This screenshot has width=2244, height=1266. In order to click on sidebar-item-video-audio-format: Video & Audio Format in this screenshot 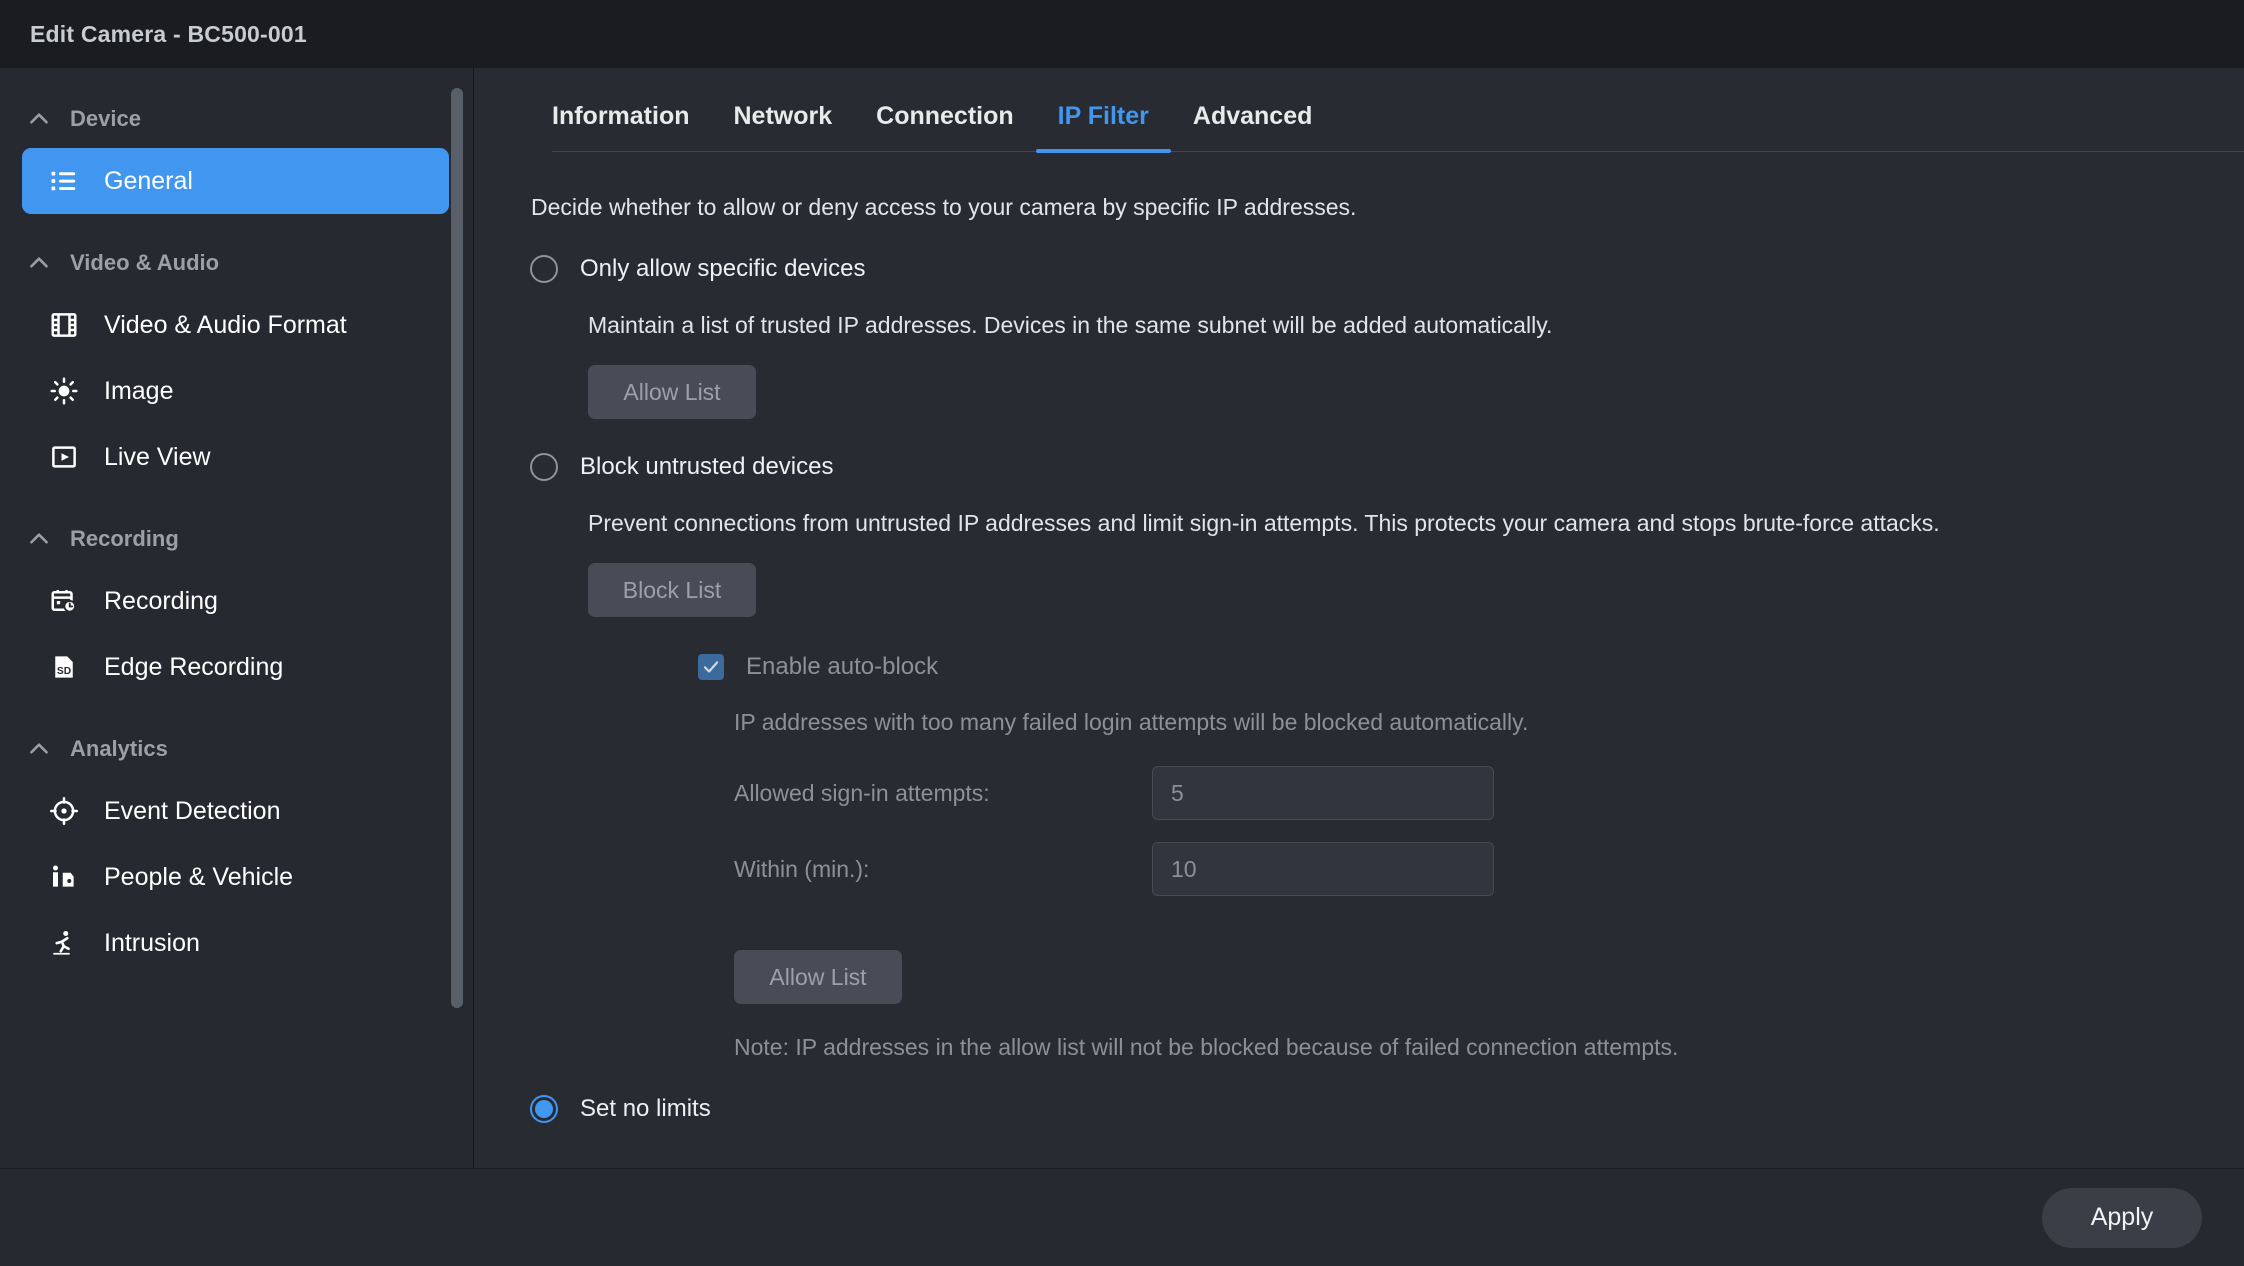, I will do `click(235, 325)`.